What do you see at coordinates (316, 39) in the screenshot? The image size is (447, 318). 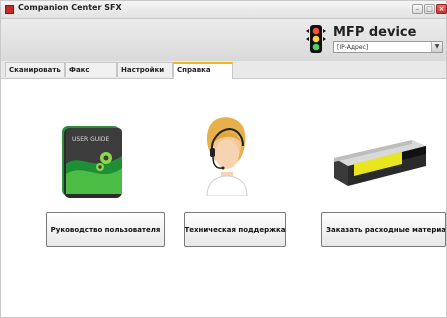 I see `traffic-light-icon` at bounding box center [316, 39].